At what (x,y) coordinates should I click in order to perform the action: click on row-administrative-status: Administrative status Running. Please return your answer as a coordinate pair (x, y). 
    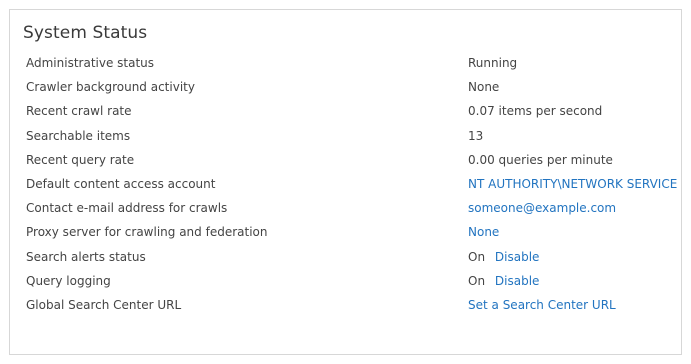
    Looking at the image, I should click on (345, 63).